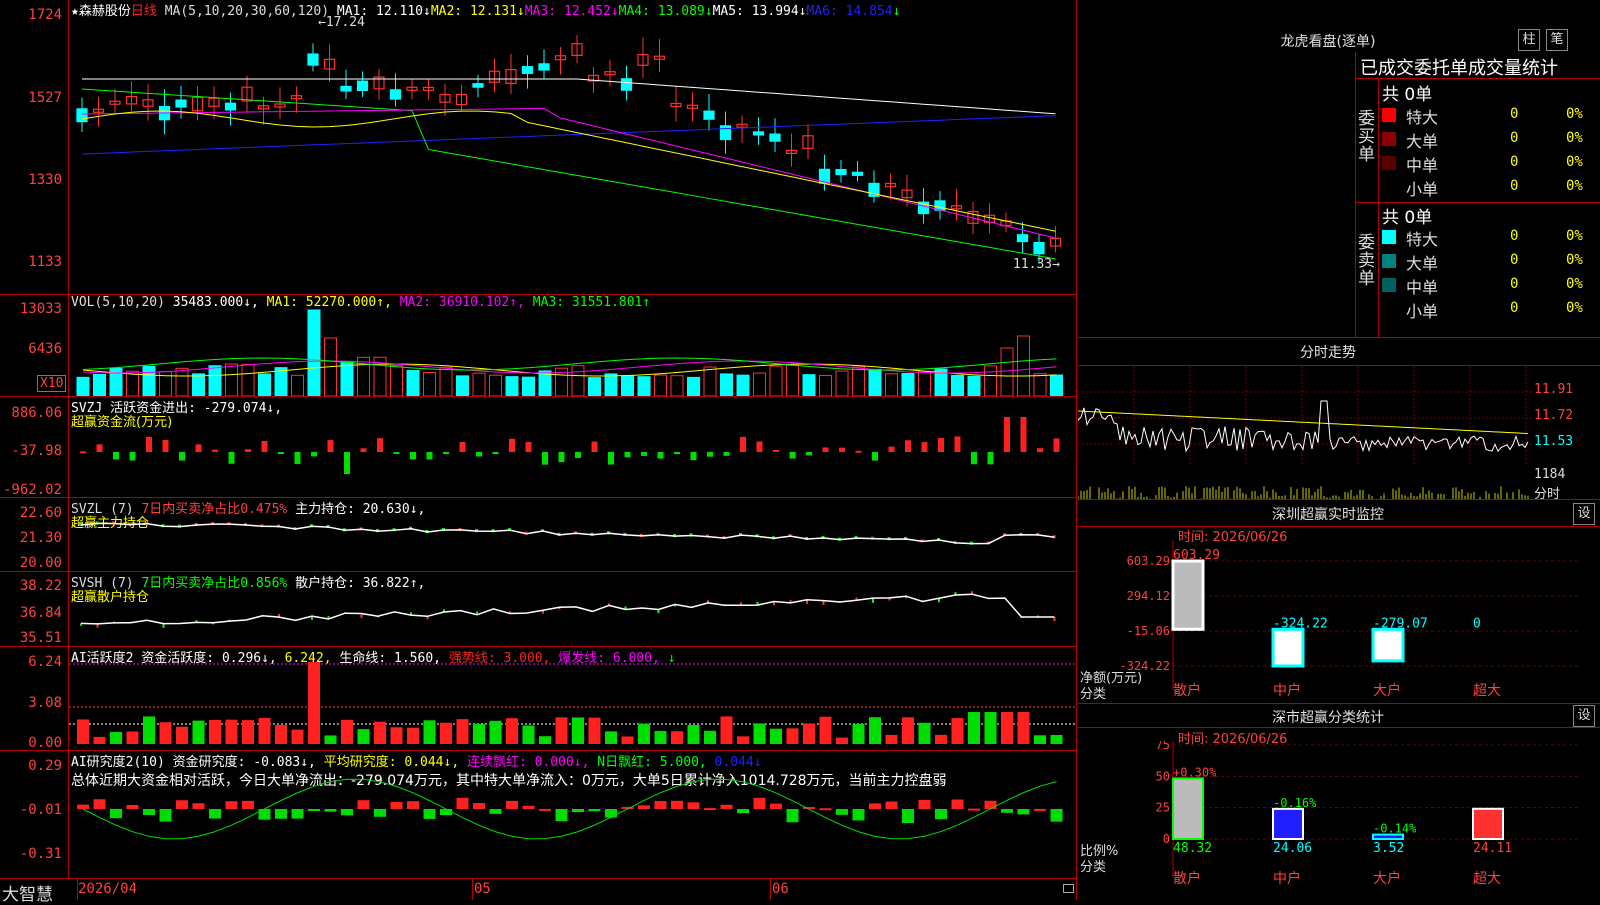  Describe the element at coordinates (40, 854) in the screenshot. I see `y-tick: -0.31` at that location.